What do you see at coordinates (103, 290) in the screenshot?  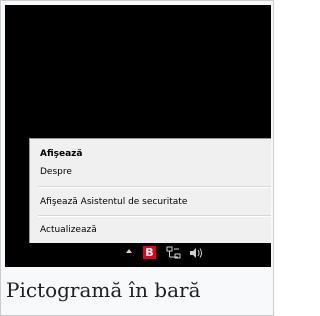 I see `image-caption: Pictogramă în bară` at bounding box center [103, 290].